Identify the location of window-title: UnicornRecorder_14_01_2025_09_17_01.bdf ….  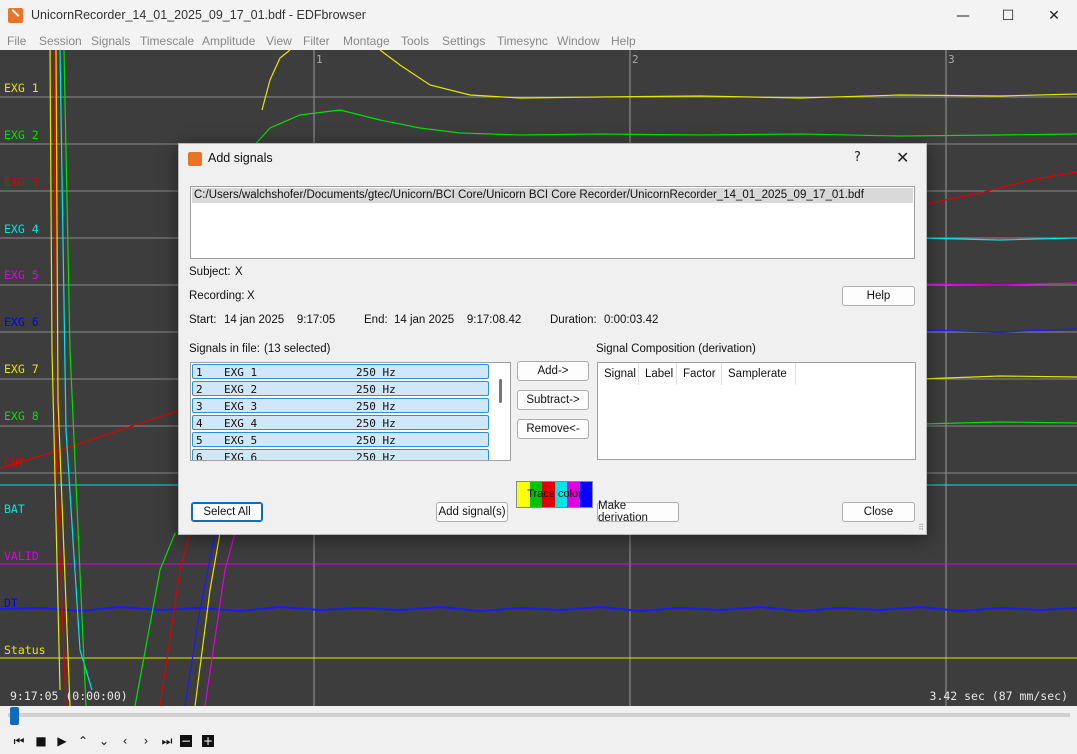
(198, 15).